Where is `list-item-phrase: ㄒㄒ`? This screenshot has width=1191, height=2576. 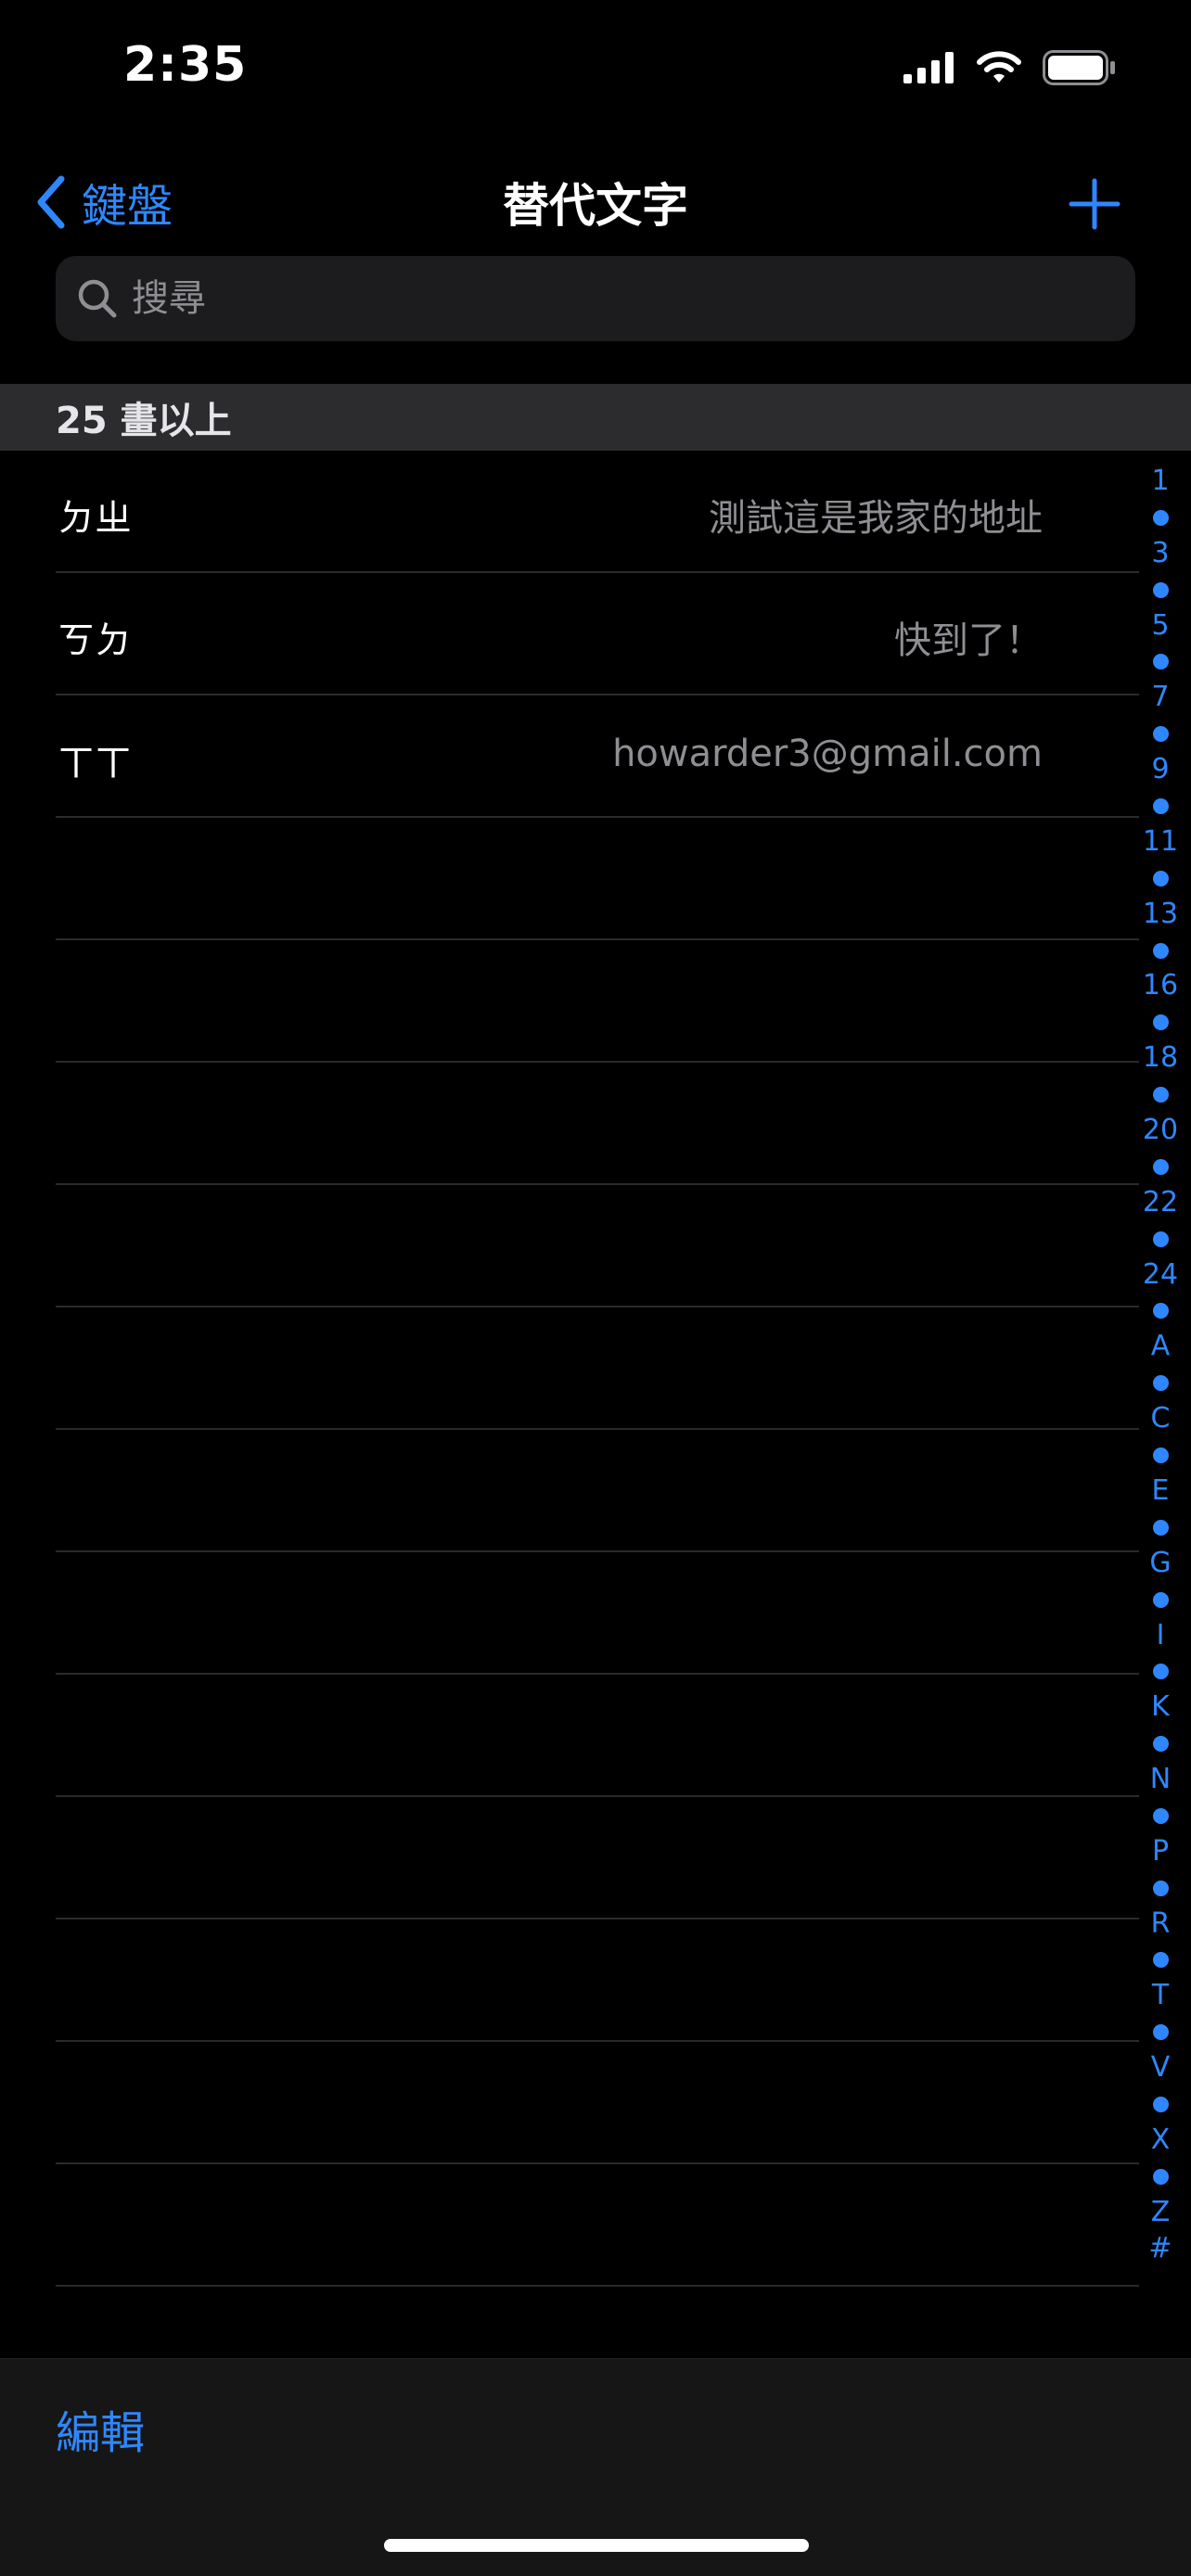
list-item-phrase: ㄒㄒ is located at coordinates (95, 763).